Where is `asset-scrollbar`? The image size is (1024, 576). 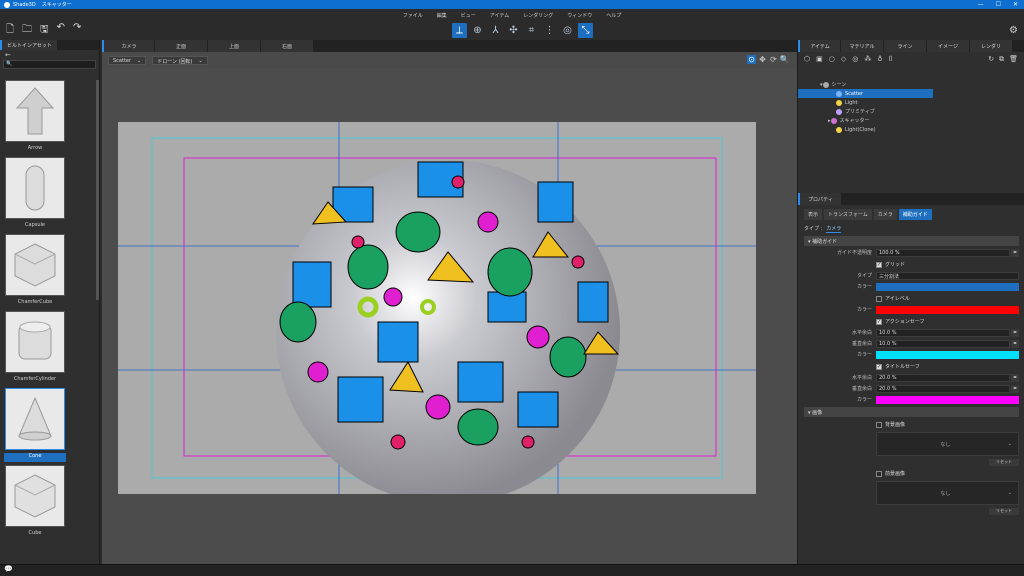
asset-scrollbar is located at coordinates (97, 190).